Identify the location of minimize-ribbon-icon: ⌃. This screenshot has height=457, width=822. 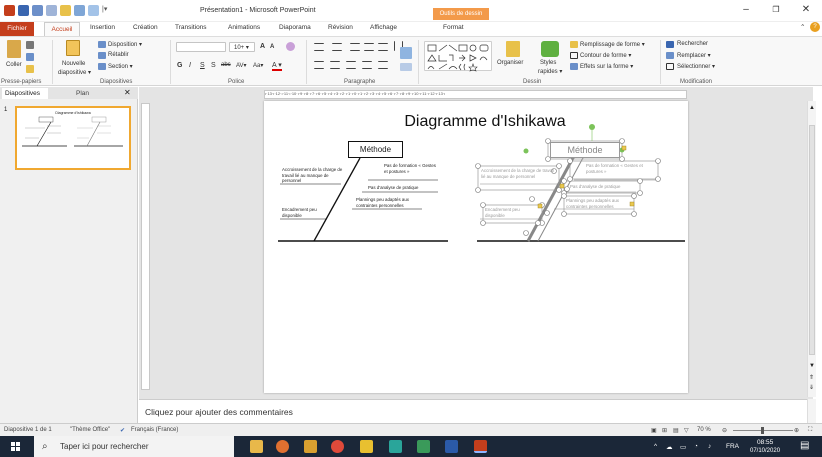
(802, 27).